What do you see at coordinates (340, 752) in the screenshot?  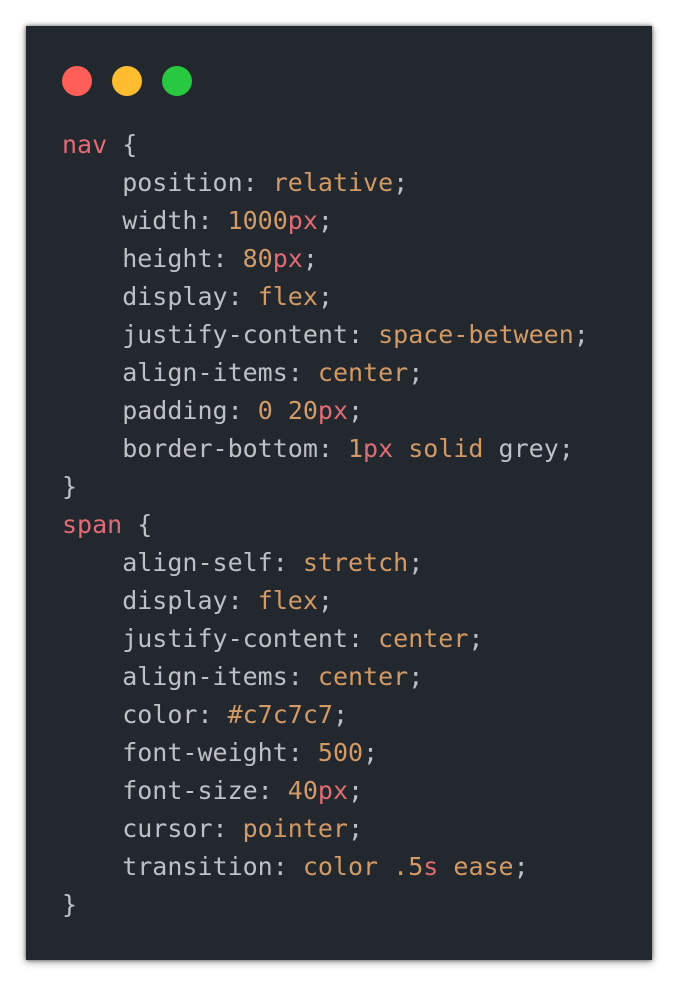 I see `value-token: 500` at bounding box center [340, 752].